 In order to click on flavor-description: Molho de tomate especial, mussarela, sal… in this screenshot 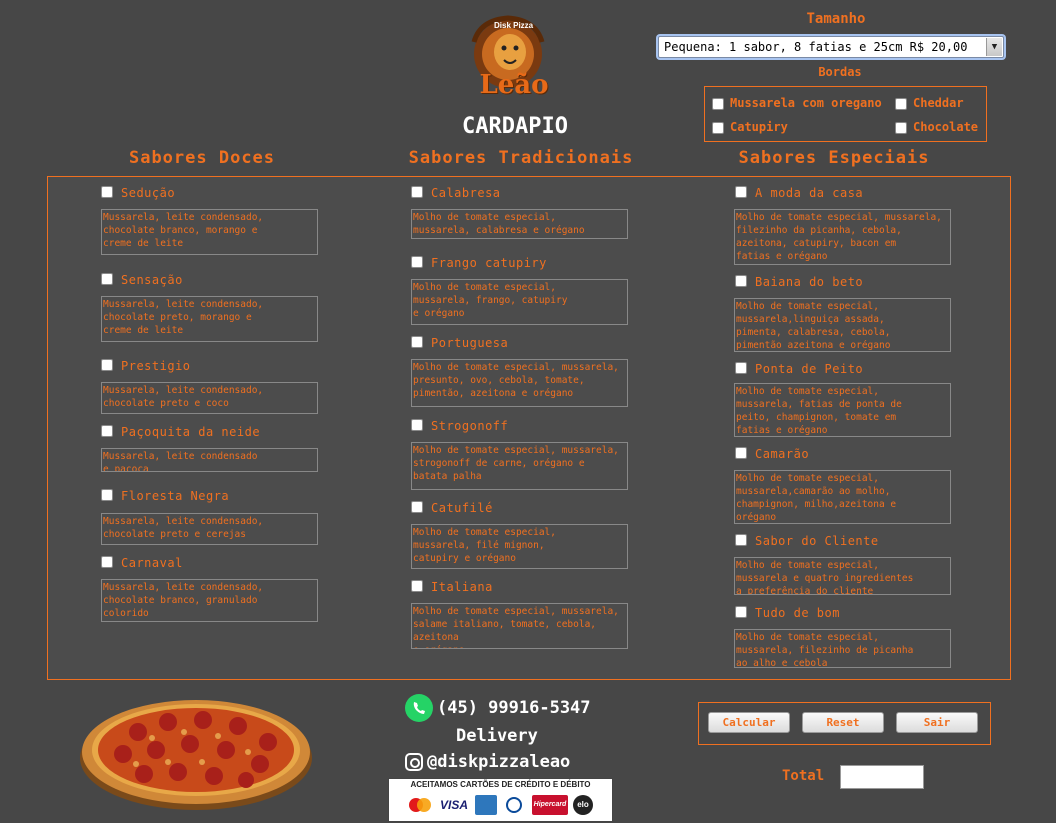, I will do `click(519, 626)`.